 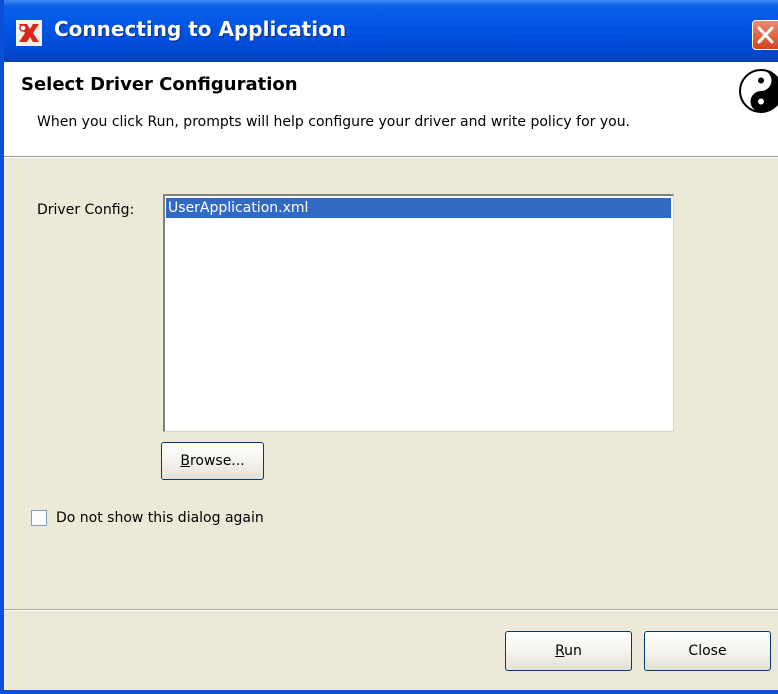 I want to click on run-mnemonic: R, so click(x=560, y=651).